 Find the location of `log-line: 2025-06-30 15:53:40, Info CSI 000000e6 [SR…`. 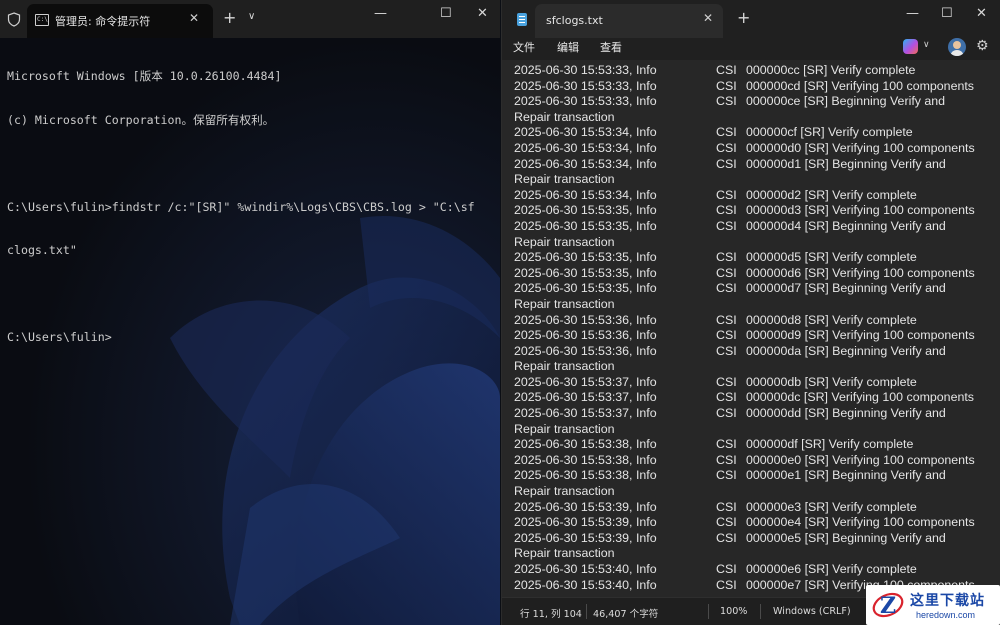

log-line: 2025-06-30 15:53:40, Info CSI 000000e6 [SR… is located at coordinates (754, 570).